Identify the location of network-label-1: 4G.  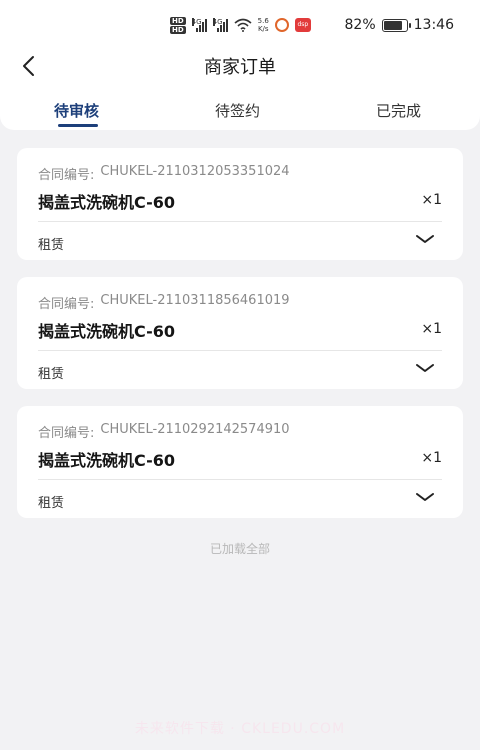
(196, 22).